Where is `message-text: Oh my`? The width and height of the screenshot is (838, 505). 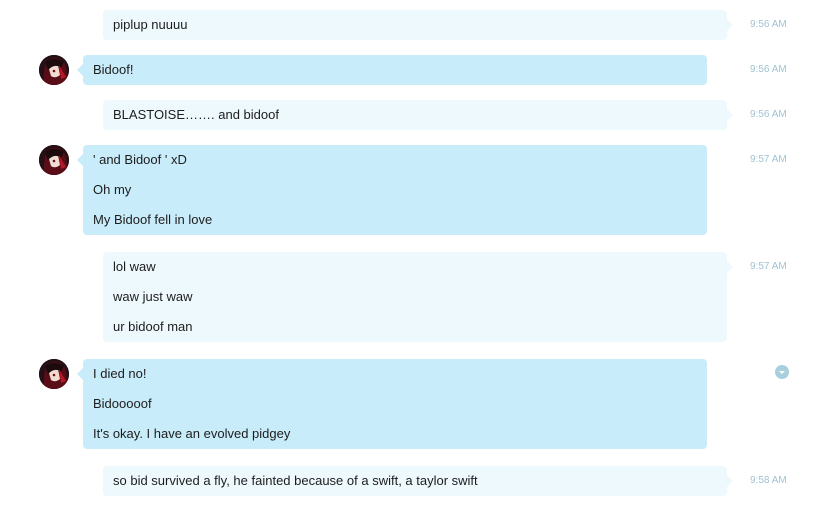 message-text: Oh my is located at coordinates (112, 189).